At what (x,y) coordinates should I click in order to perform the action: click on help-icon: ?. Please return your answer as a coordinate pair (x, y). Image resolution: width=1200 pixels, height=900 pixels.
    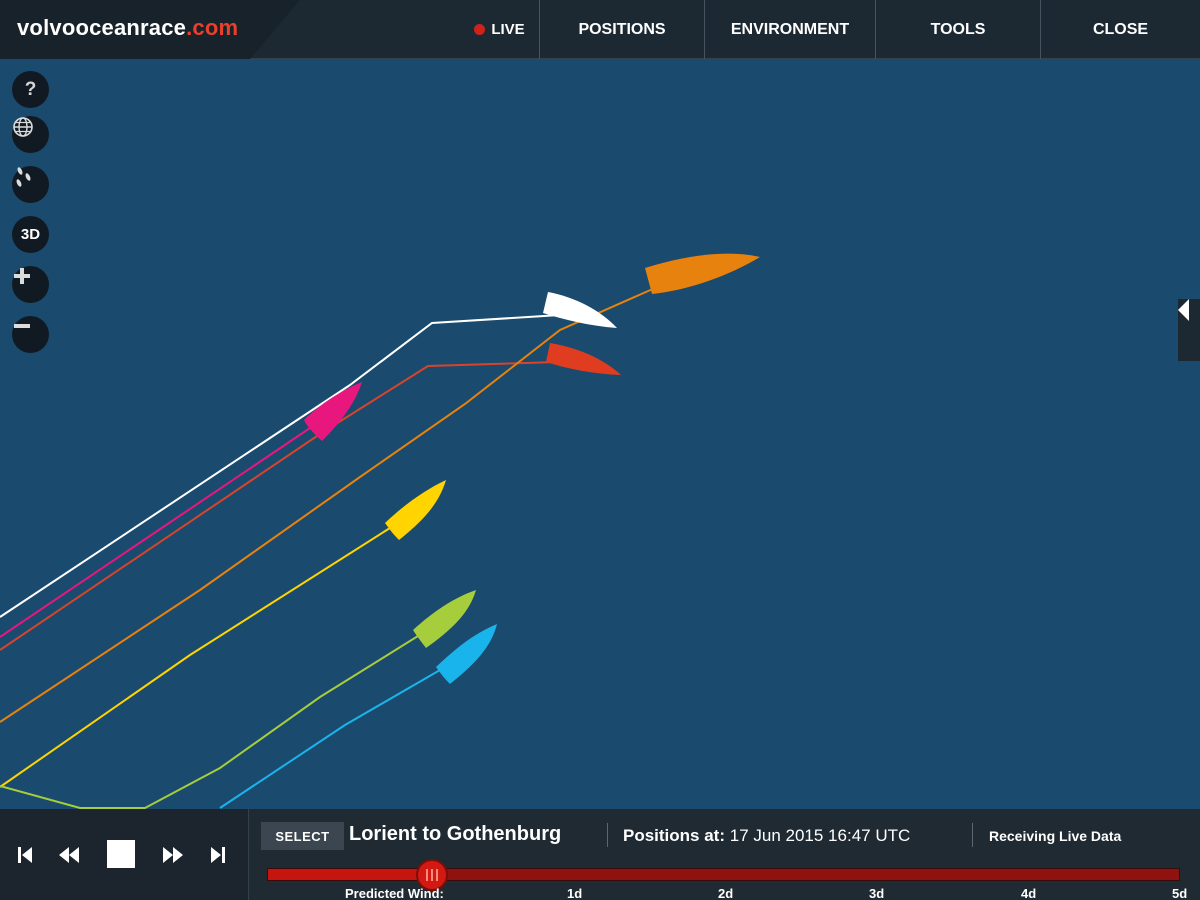
    Looking at the image, I should click on (30, 89).